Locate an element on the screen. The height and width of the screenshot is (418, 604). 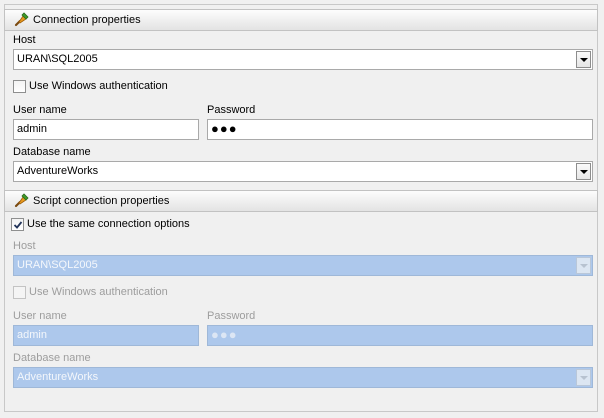
script-password-field: ●●● is located at coordinates (400, 335).